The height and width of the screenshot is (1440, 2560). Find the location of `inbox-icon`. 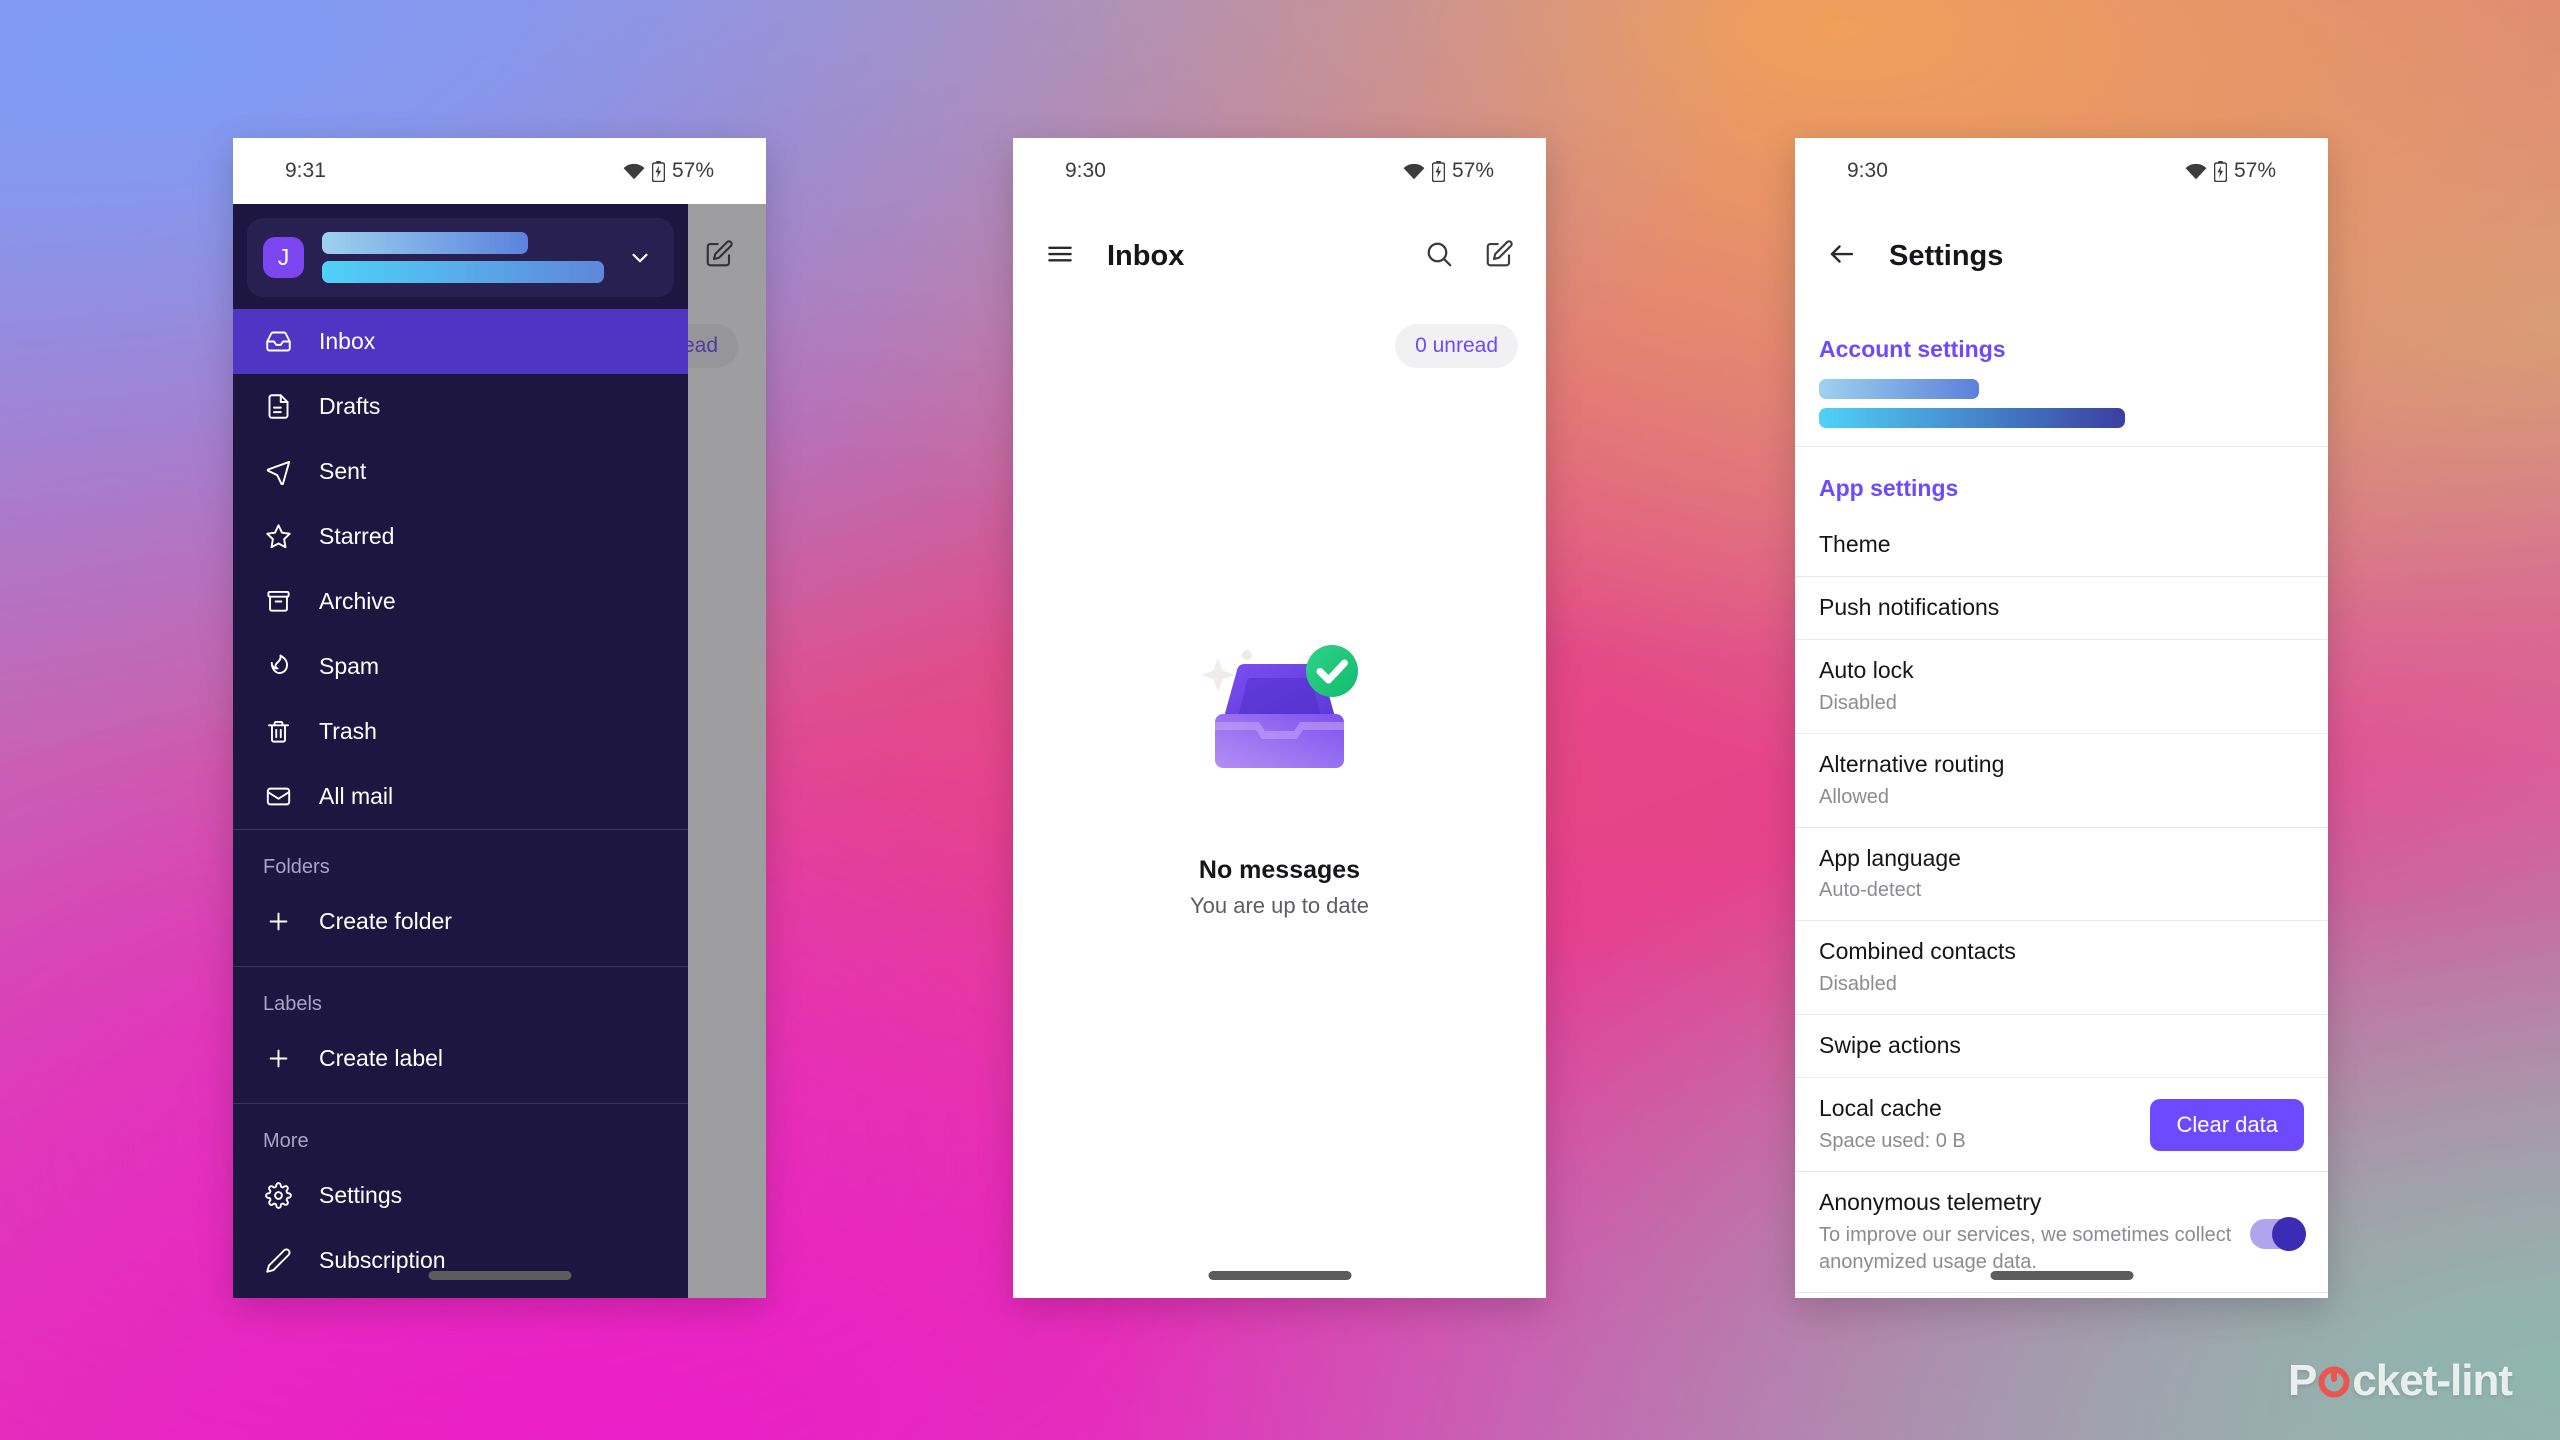

inbox-icon is located at coordinates (278, 341).